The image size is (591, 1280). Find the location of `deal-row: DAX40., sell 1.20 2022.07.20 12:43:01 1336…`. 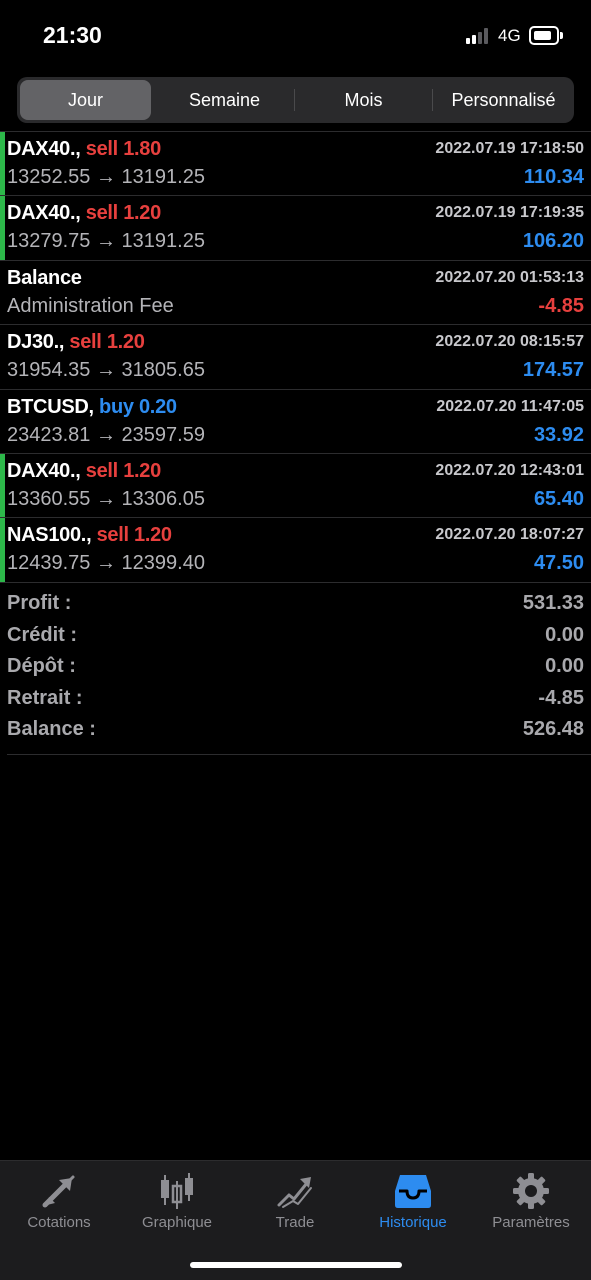

deal-row: DAX40., sell 1.20 2022.07.20 12:43:01 1336… is located at coordinates (295, 486).